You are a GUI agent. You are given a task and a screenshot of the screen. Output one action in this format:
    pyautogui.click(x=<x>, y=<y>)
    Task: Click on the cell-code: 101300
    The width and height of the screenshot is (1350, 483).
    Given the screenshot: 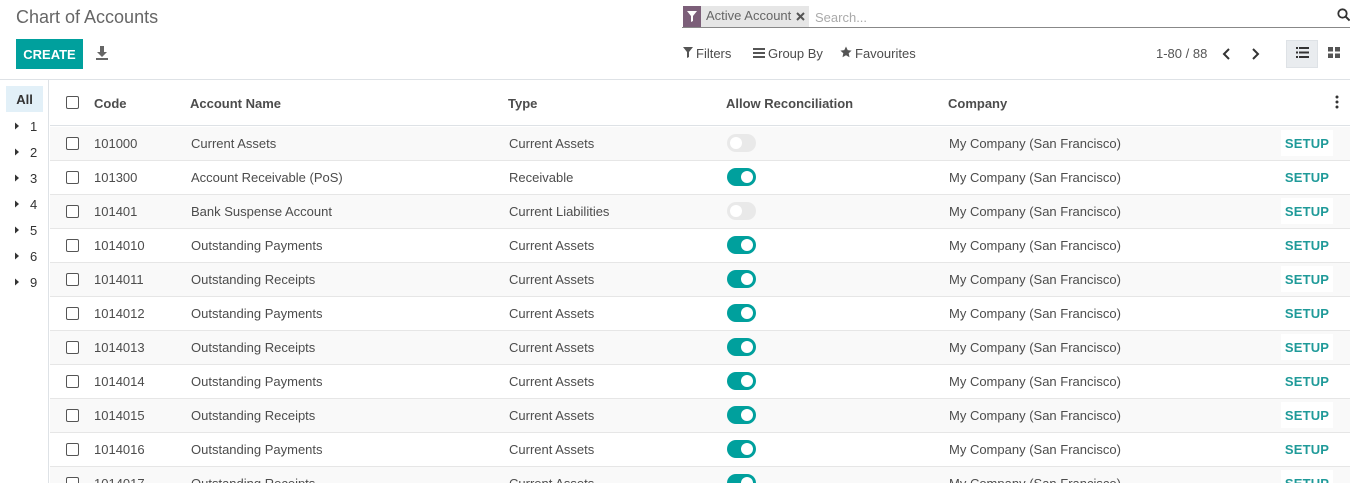 What is the action you would take?
    pyautogui.click(x=116, y=177)
    